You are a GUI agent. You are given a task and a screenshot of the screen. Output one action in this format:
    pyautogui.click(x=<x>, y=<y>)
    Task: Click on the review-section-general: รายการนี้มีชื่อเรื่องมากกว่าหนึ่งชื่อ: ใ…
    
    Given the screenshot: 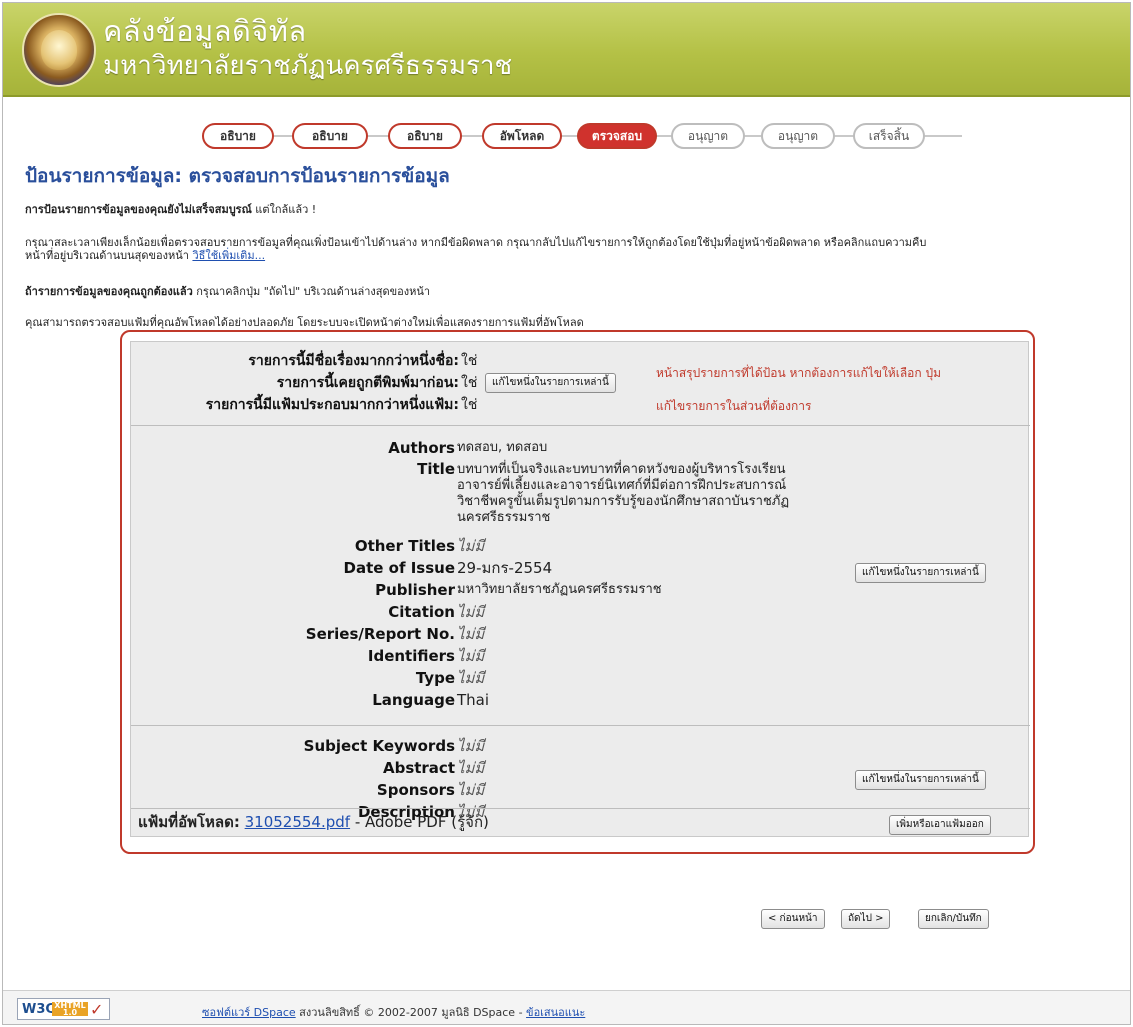 What is the action you would take?
    pyautogui.click(x=580, y=384)
    